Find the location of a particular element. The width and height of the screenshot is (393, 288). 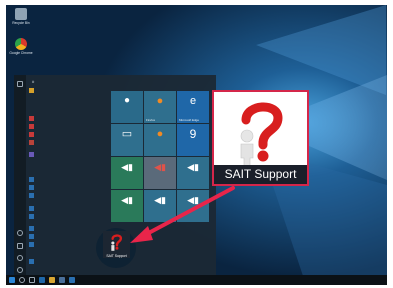

user-icon is located at coordinates (20, 233).